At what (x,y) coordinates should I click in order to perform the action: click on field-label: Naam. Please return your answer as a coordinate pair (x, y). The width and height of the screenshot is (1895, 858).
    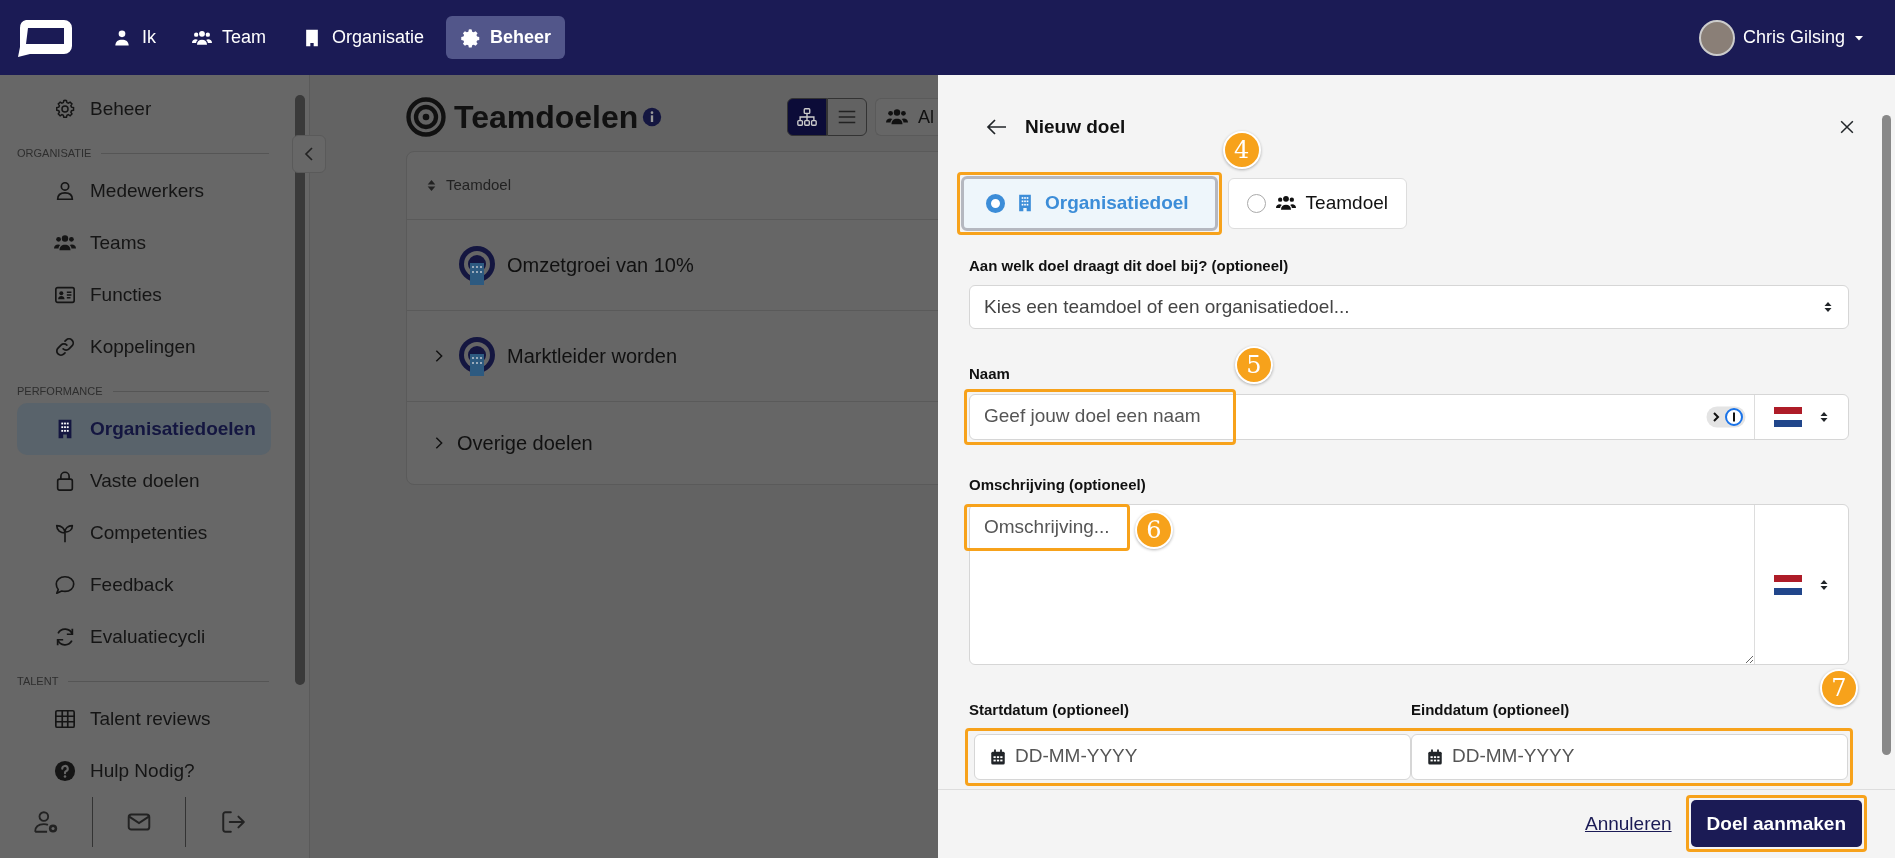
    Looking at the image, I should click on (989, 374).